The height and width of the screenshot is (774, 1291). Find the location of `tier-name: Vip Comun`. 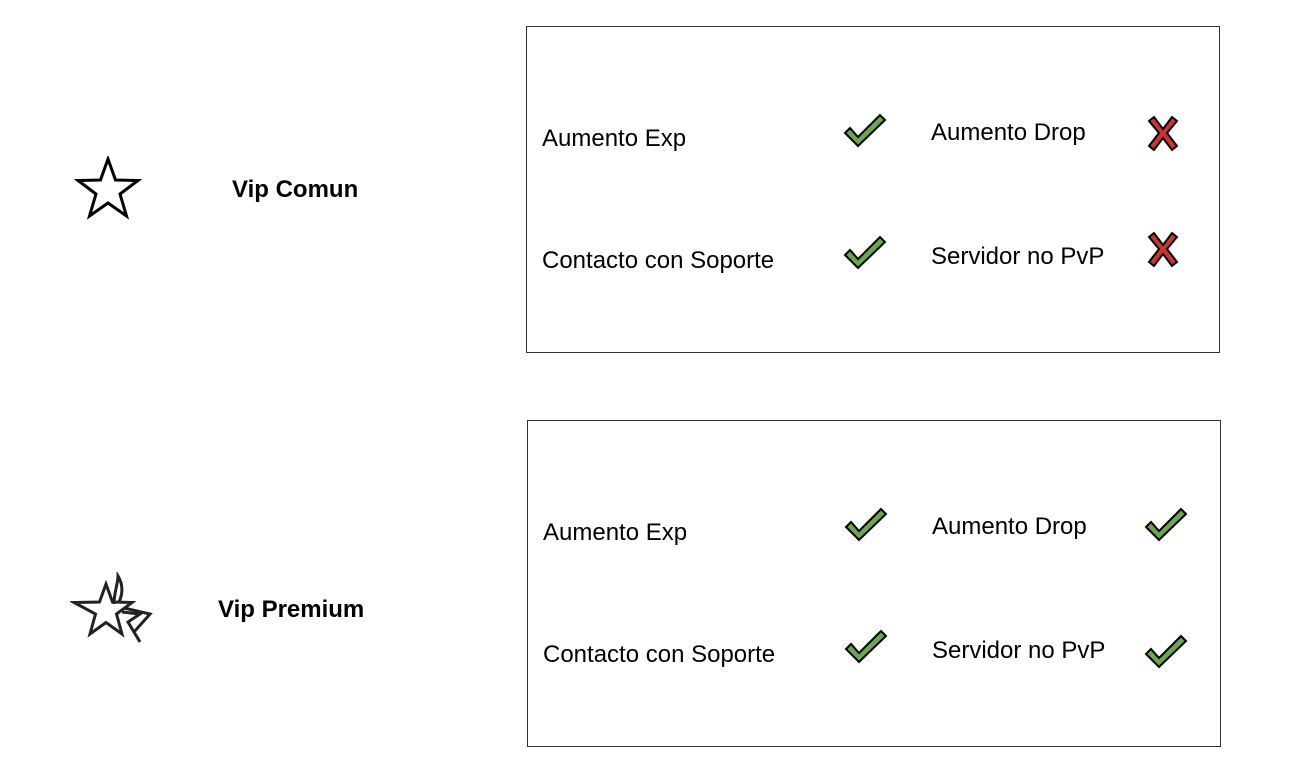

tier-name: Vip Comun is located at coordinates (295, 189).